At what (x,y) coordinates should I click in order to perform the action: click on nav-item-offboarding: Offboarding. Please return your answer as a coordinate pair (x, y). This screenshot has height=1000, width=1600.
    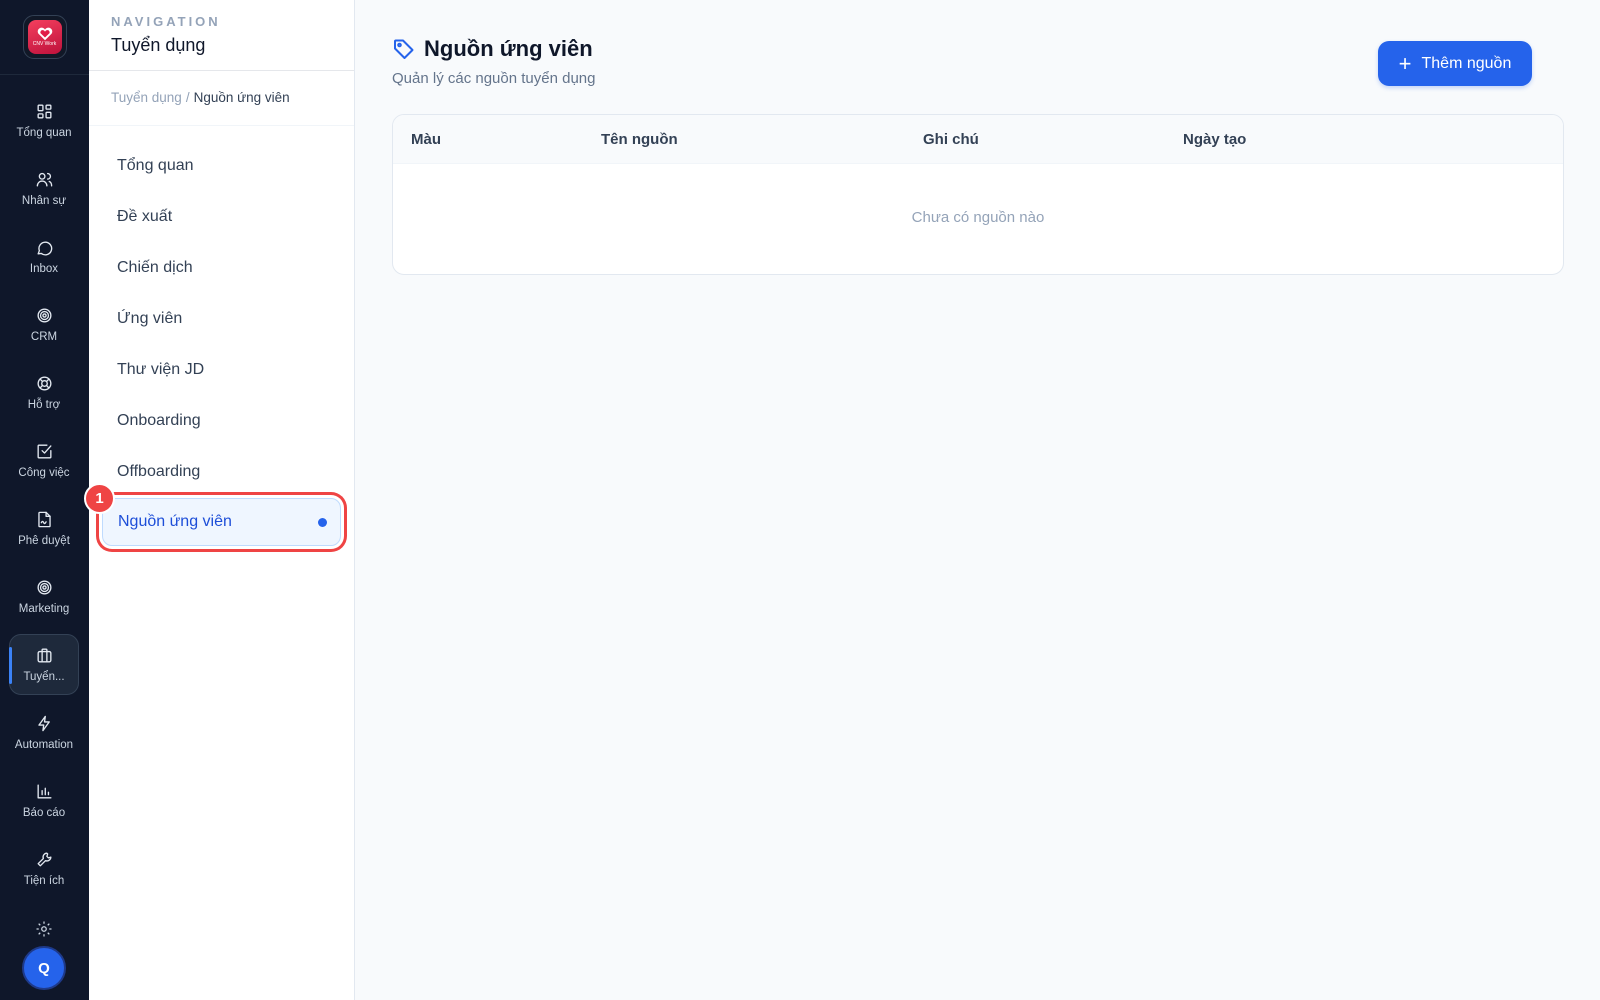
    Looking at the image, I should click on (221, 472).